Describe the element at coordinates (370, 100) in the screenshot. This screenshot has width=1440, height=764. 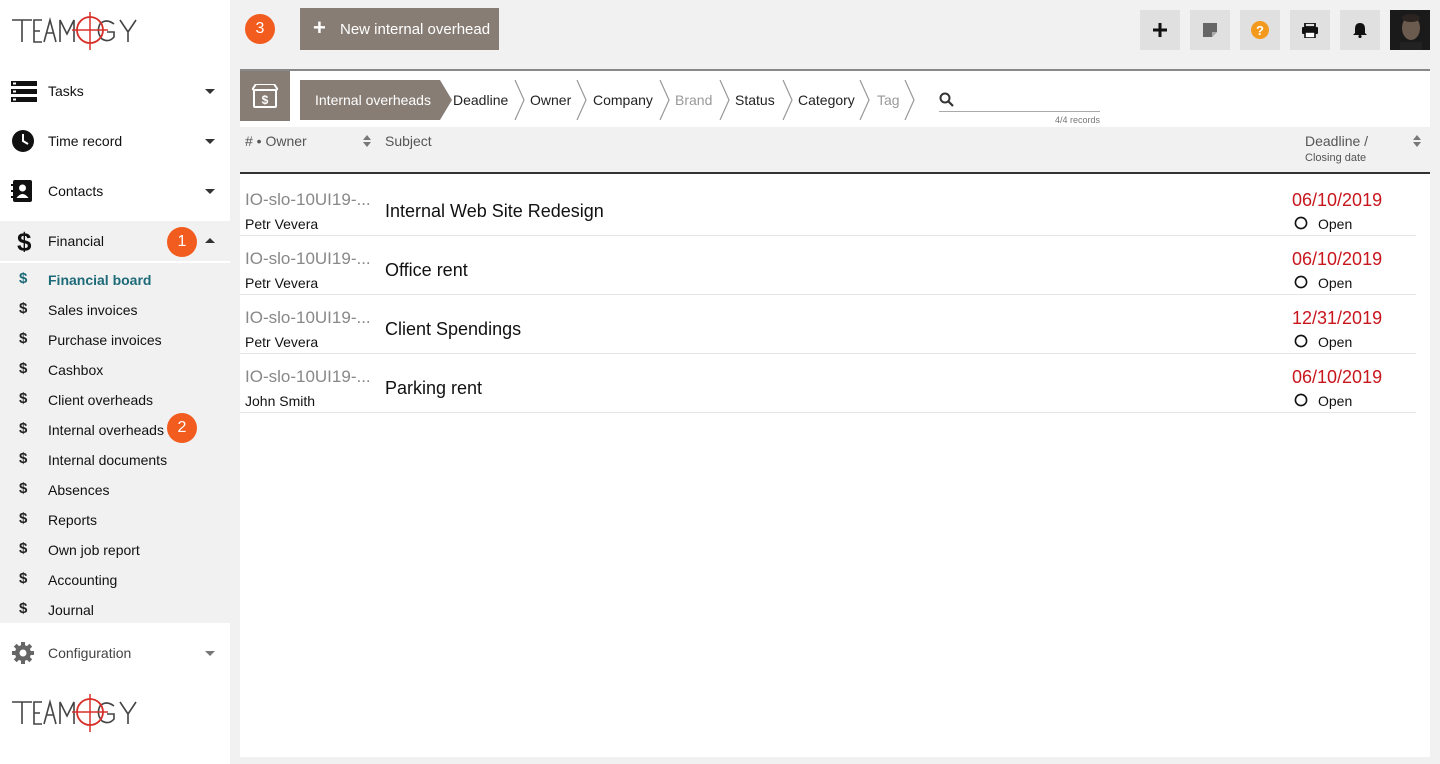
I see `crumb-internal-overheads: Internal overheads` at that location.